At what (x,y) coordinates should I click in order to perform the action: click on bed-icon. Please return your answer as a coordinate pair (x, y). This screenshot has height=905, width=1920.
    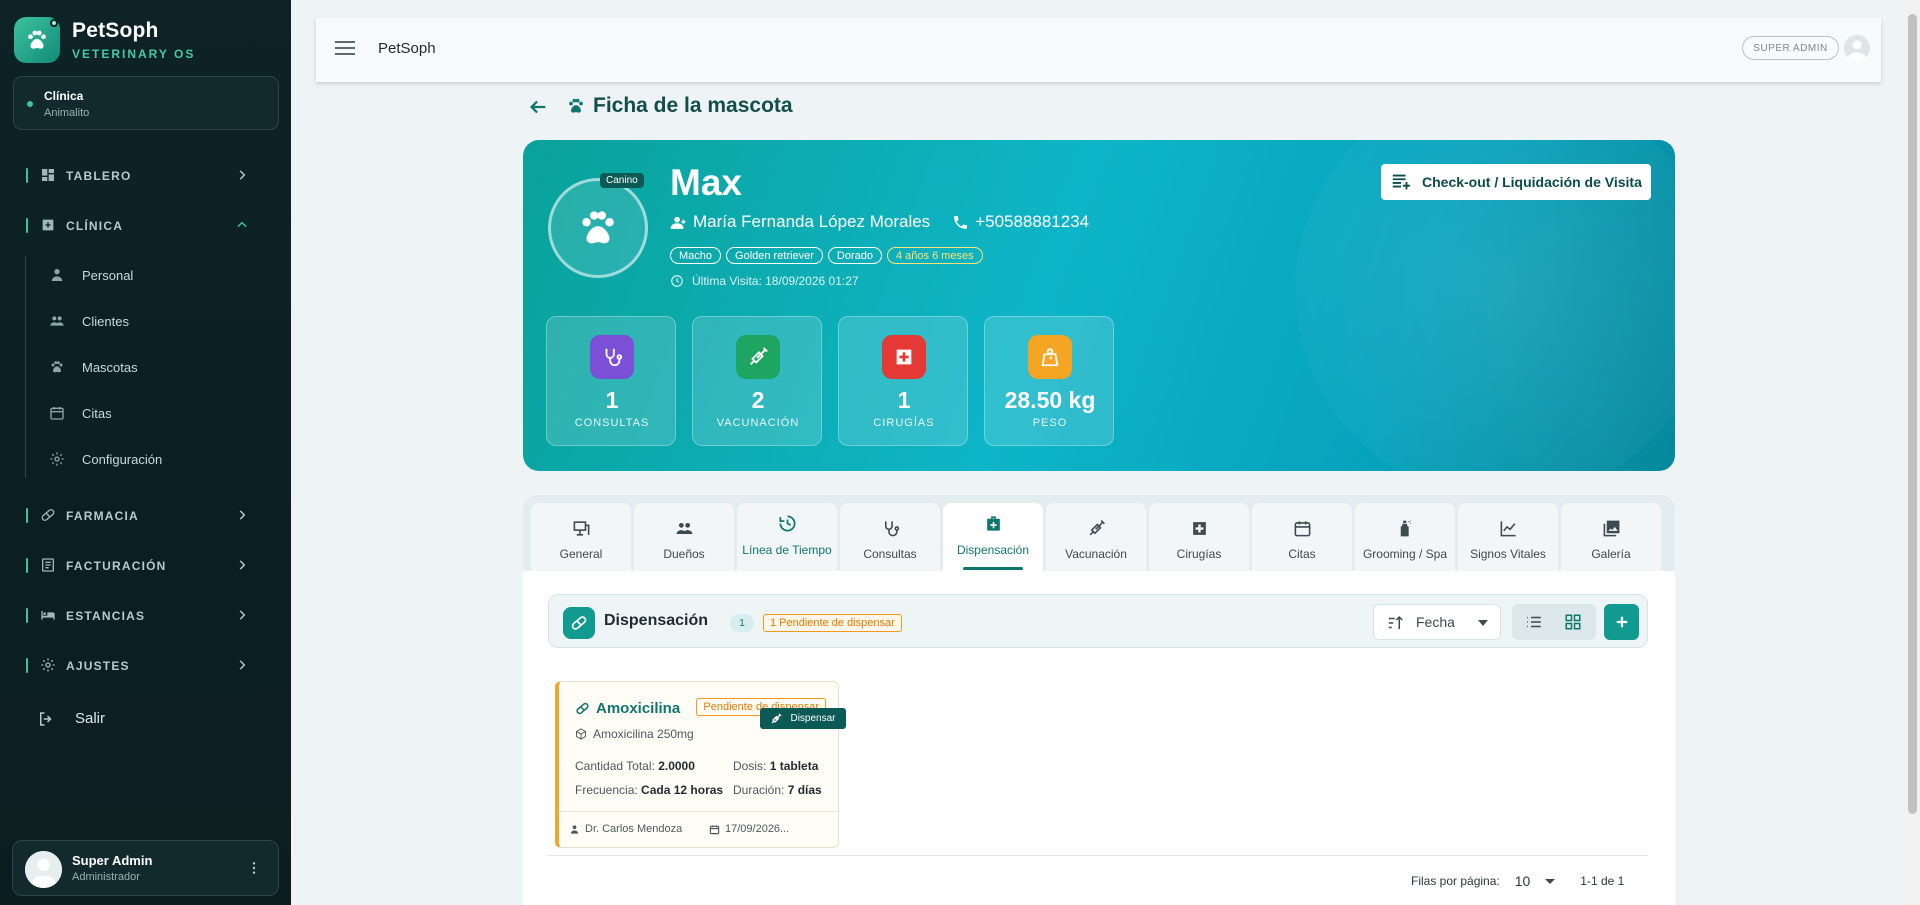
    Looking at the image, I should click on (48, 615).